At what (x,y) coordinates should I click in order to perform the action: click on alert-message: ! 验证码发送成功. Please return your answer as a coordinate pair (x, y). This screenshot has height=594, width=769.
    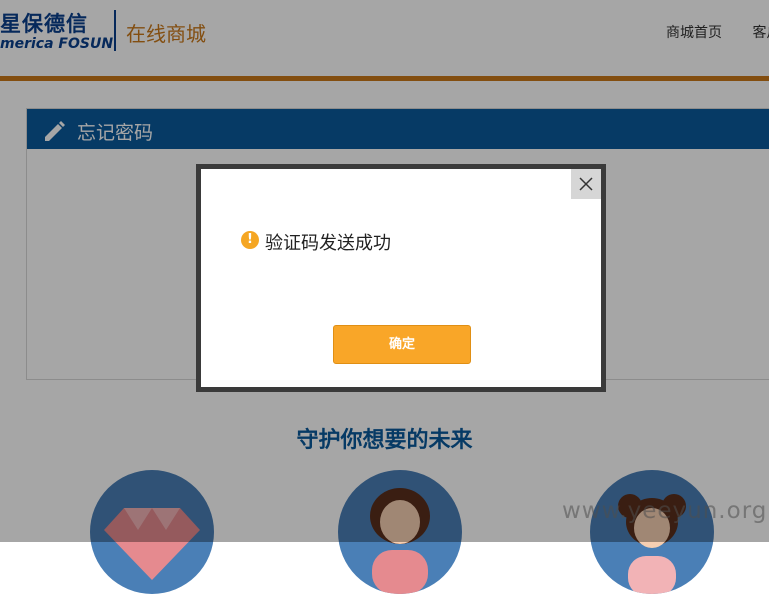
    Looking at the image, I should click on (316, 242).